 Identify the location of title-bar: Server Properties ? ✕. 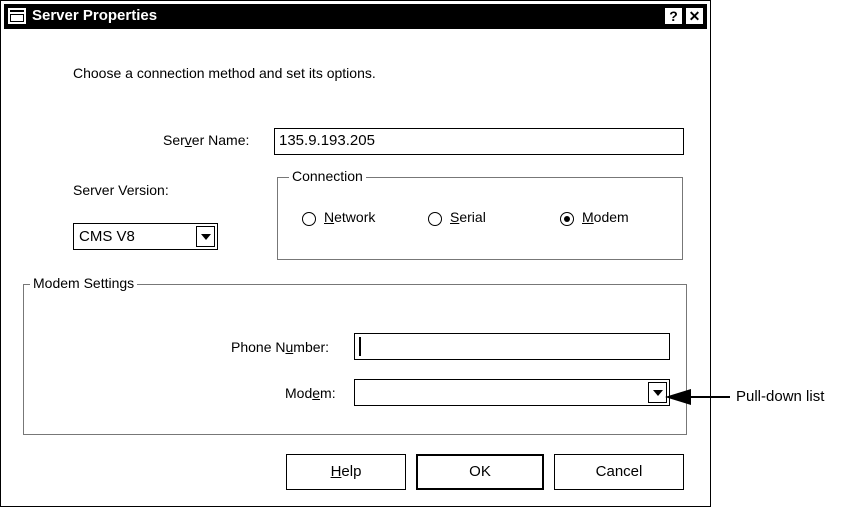
(355, 16).